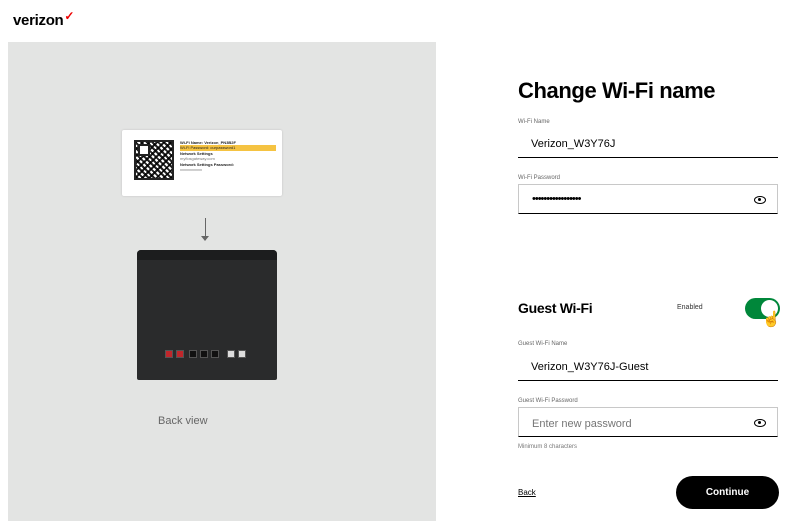  I want to click on qr-code-icon, so click(154, 160).